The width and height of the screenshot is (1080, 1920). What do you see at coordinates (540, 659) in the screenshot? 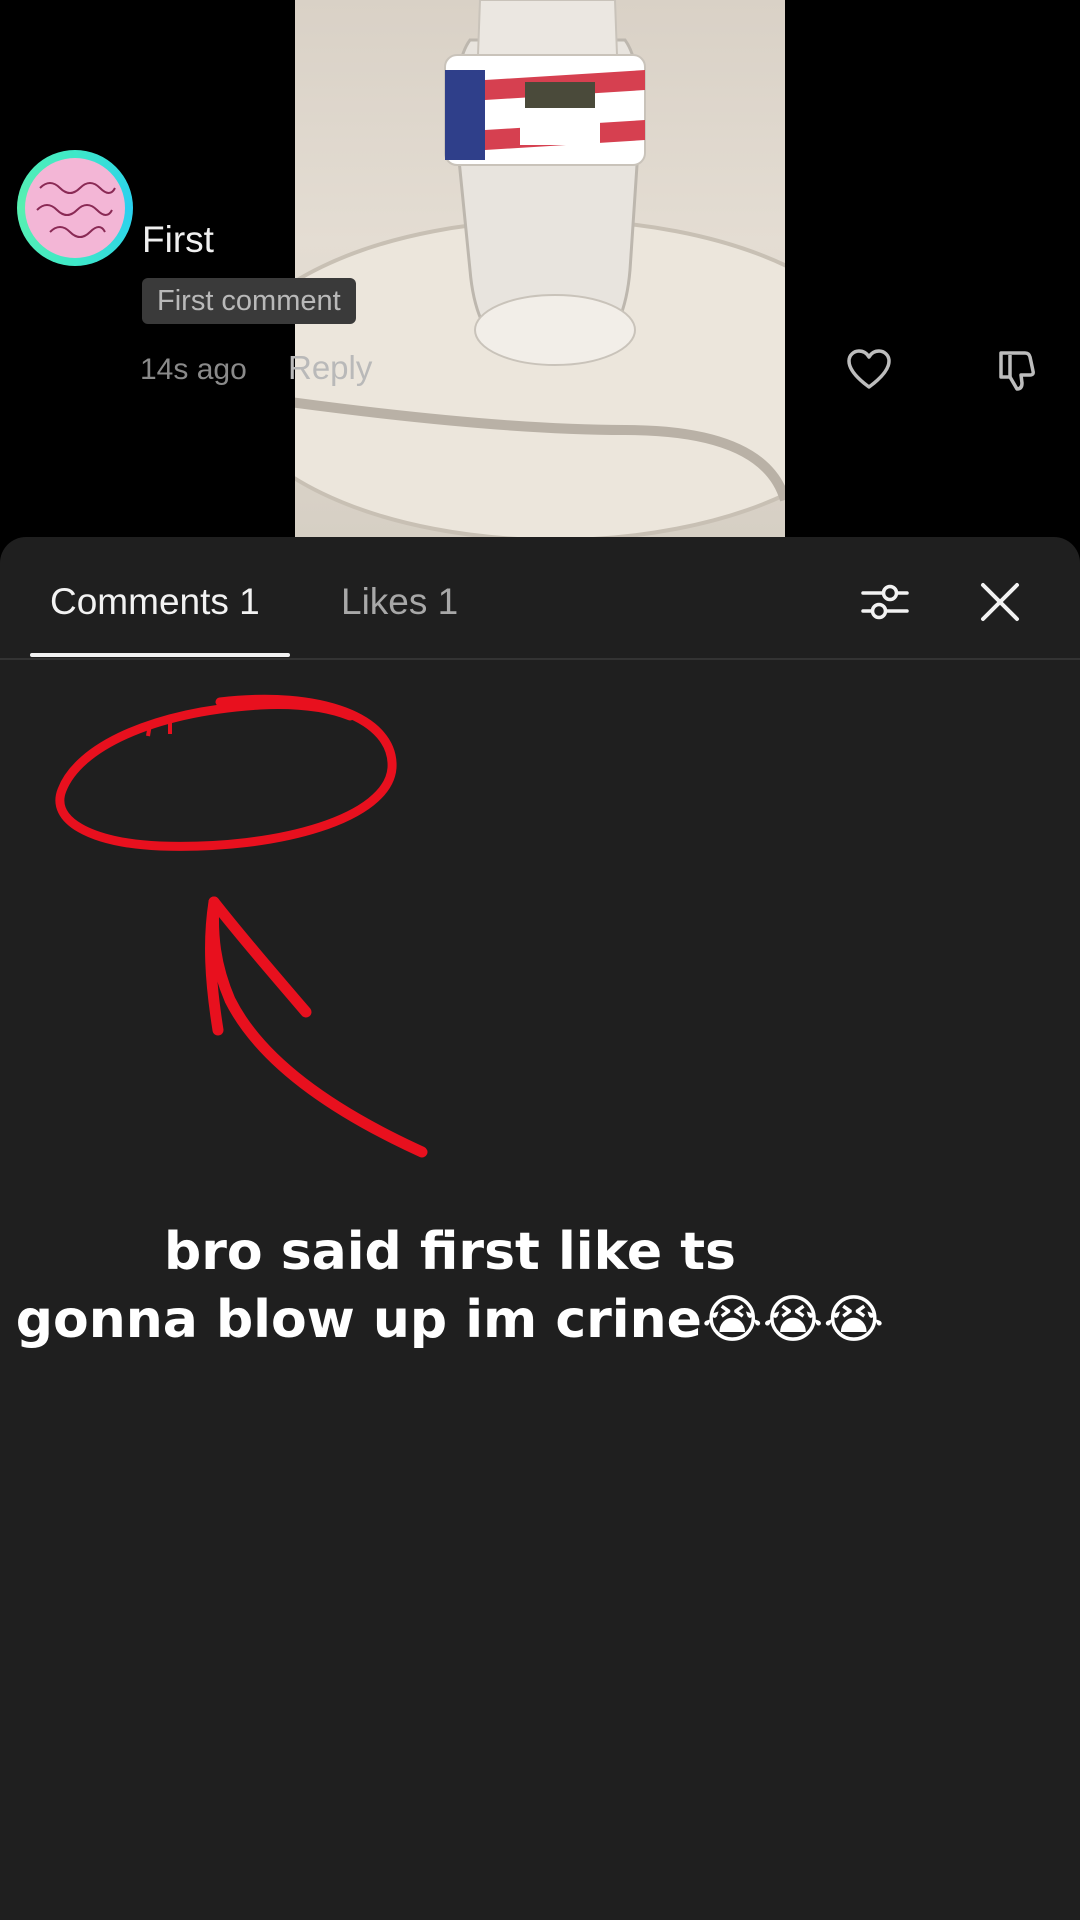
I see `tabs-divider` at bounding box center [540, 659].